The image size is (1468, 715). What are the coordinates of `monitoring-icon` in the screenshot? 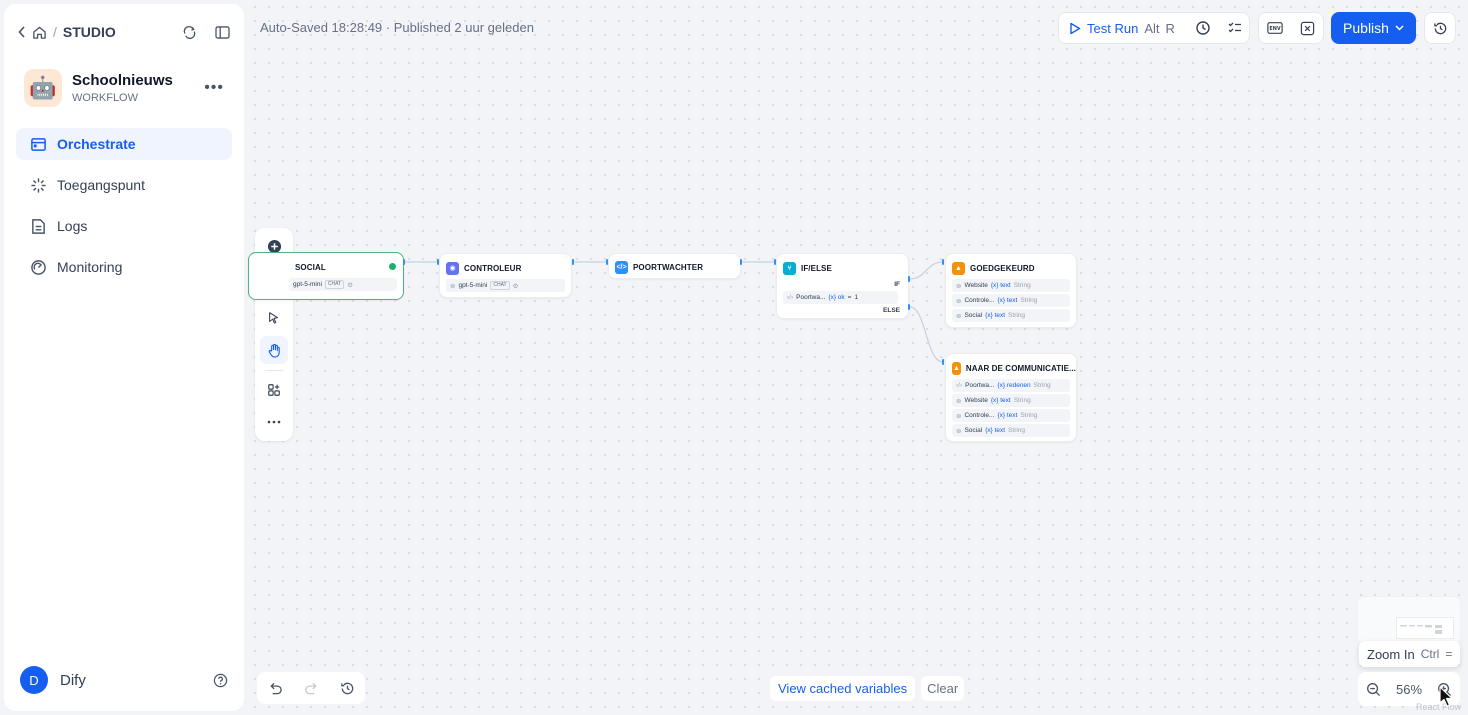 It's located at (38, 267).